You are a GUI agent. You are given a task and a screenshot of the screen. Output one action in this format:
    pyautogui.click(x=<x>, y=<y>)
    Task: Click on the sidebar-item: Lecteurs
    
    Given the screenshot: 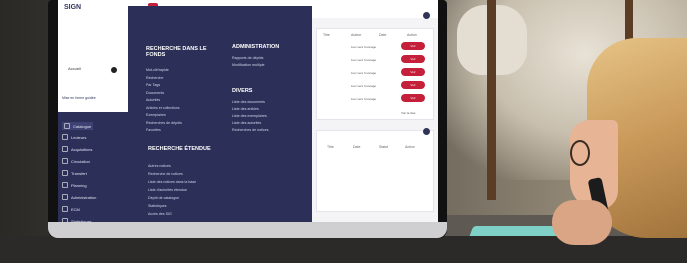 What is the action you would take?
    pyautogui.click(x=74, y=137)
    